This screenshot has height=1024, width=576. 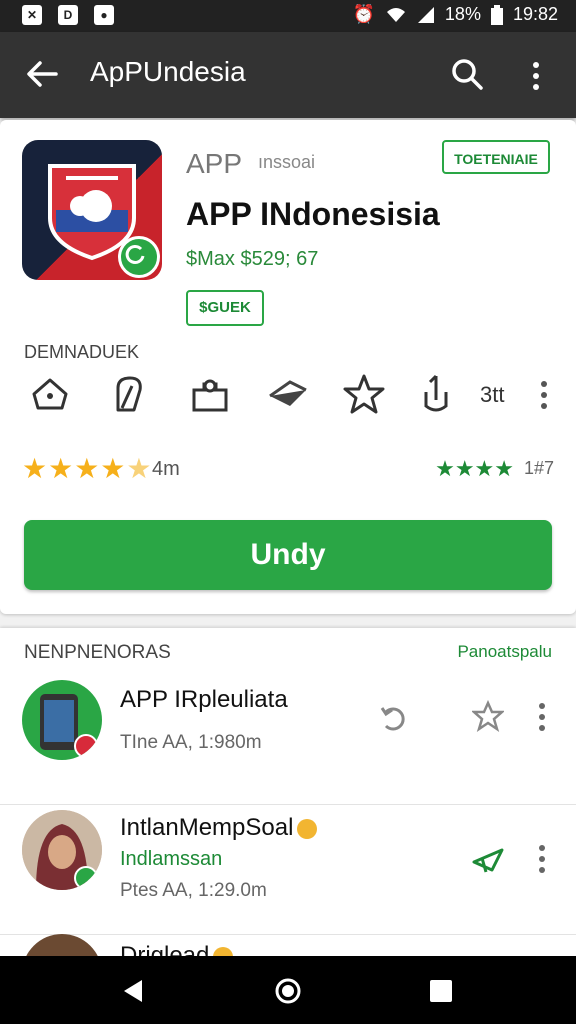 What do you see at coordinates (288, 470) in the screenshot?
I see `rating-row: ★★★★★ 4m ★★★★ 1#7` at bounding box center [288, 470].